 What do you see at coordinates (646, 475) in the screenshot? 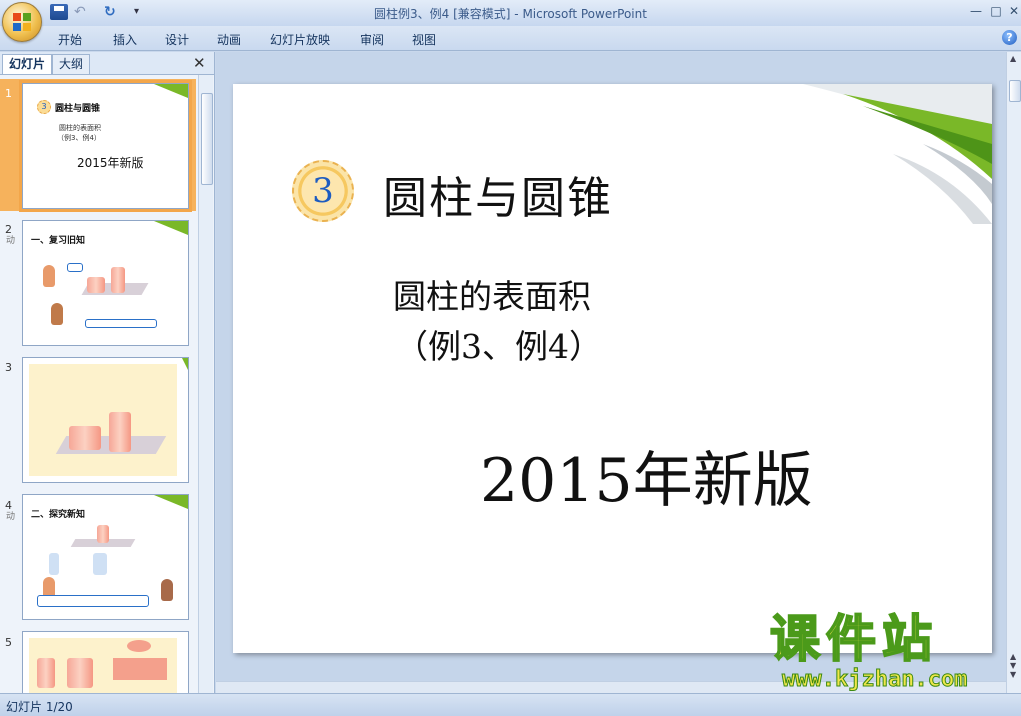
I see `slide-edition-year: 2015年新版` at bounding box center [646, 475].